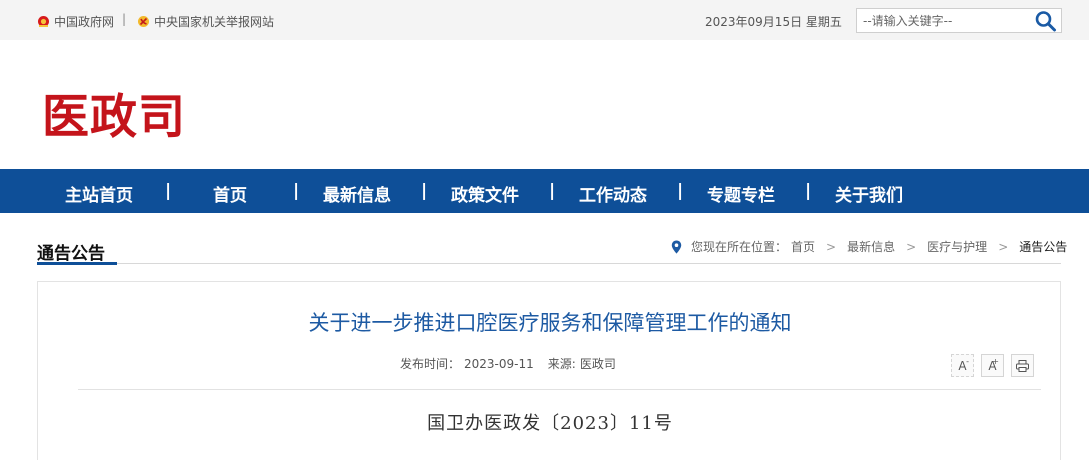 This screenshot has height=460, width=1089. I want to click on party-emblem-icon, so click(143, 21).